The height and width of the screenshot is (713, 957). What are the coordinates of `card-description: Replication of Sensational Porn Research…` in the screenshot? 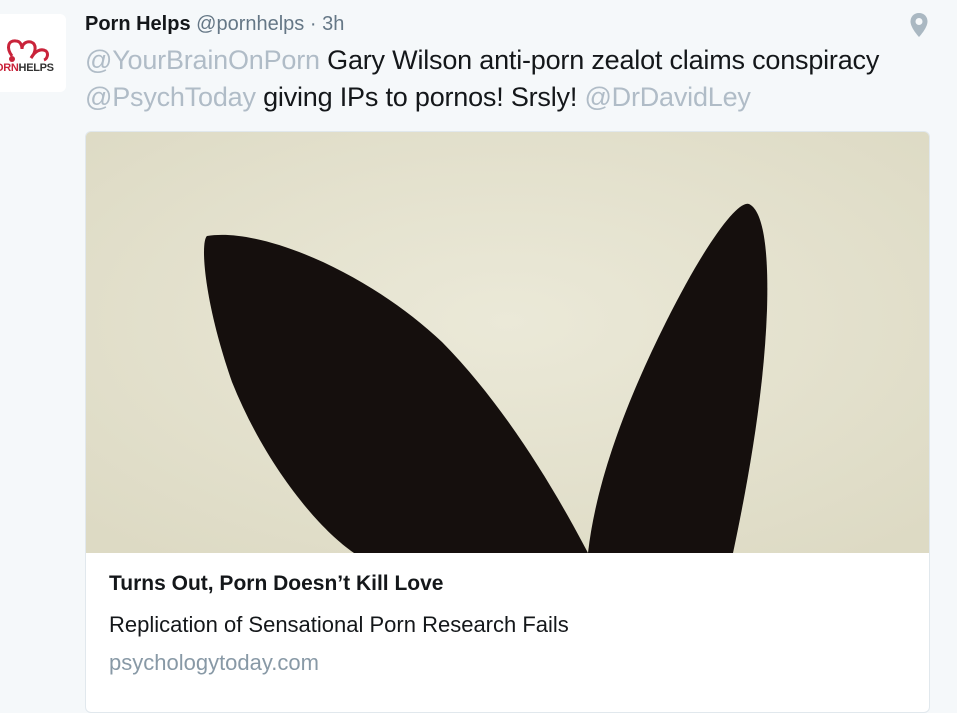 It's located at (339, 624).